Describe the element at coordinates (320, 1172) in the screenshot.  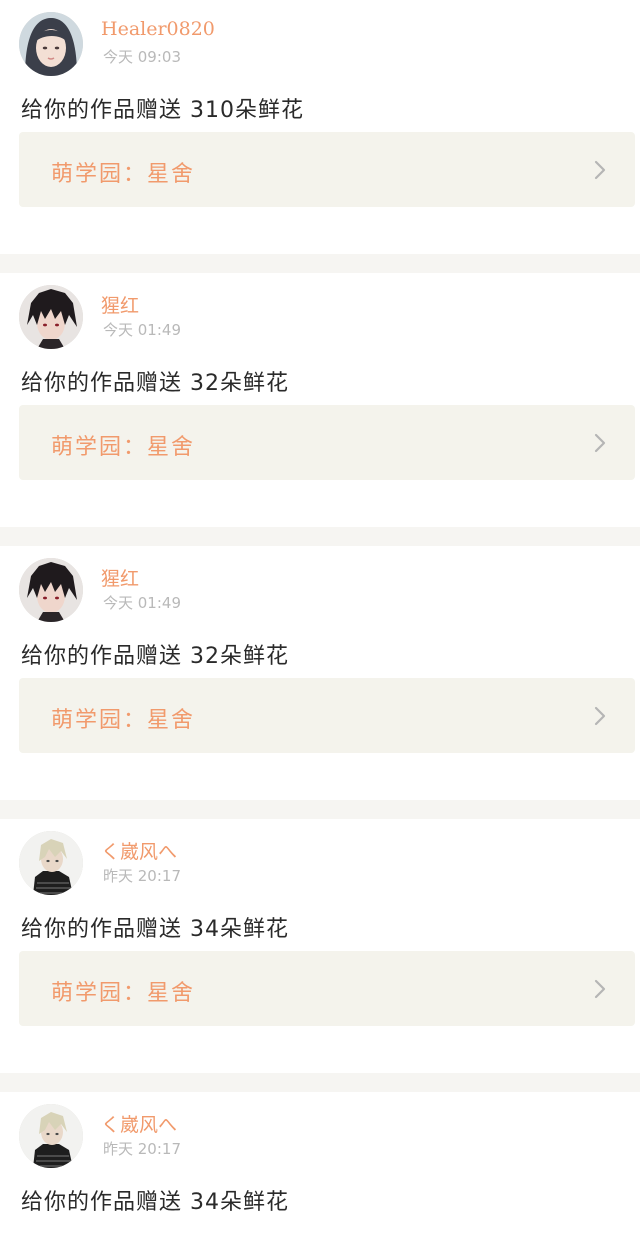
I see `list-item: く崴风へ 昨天 20:17 给你的作品赠送 34朵鲜花` at that location.